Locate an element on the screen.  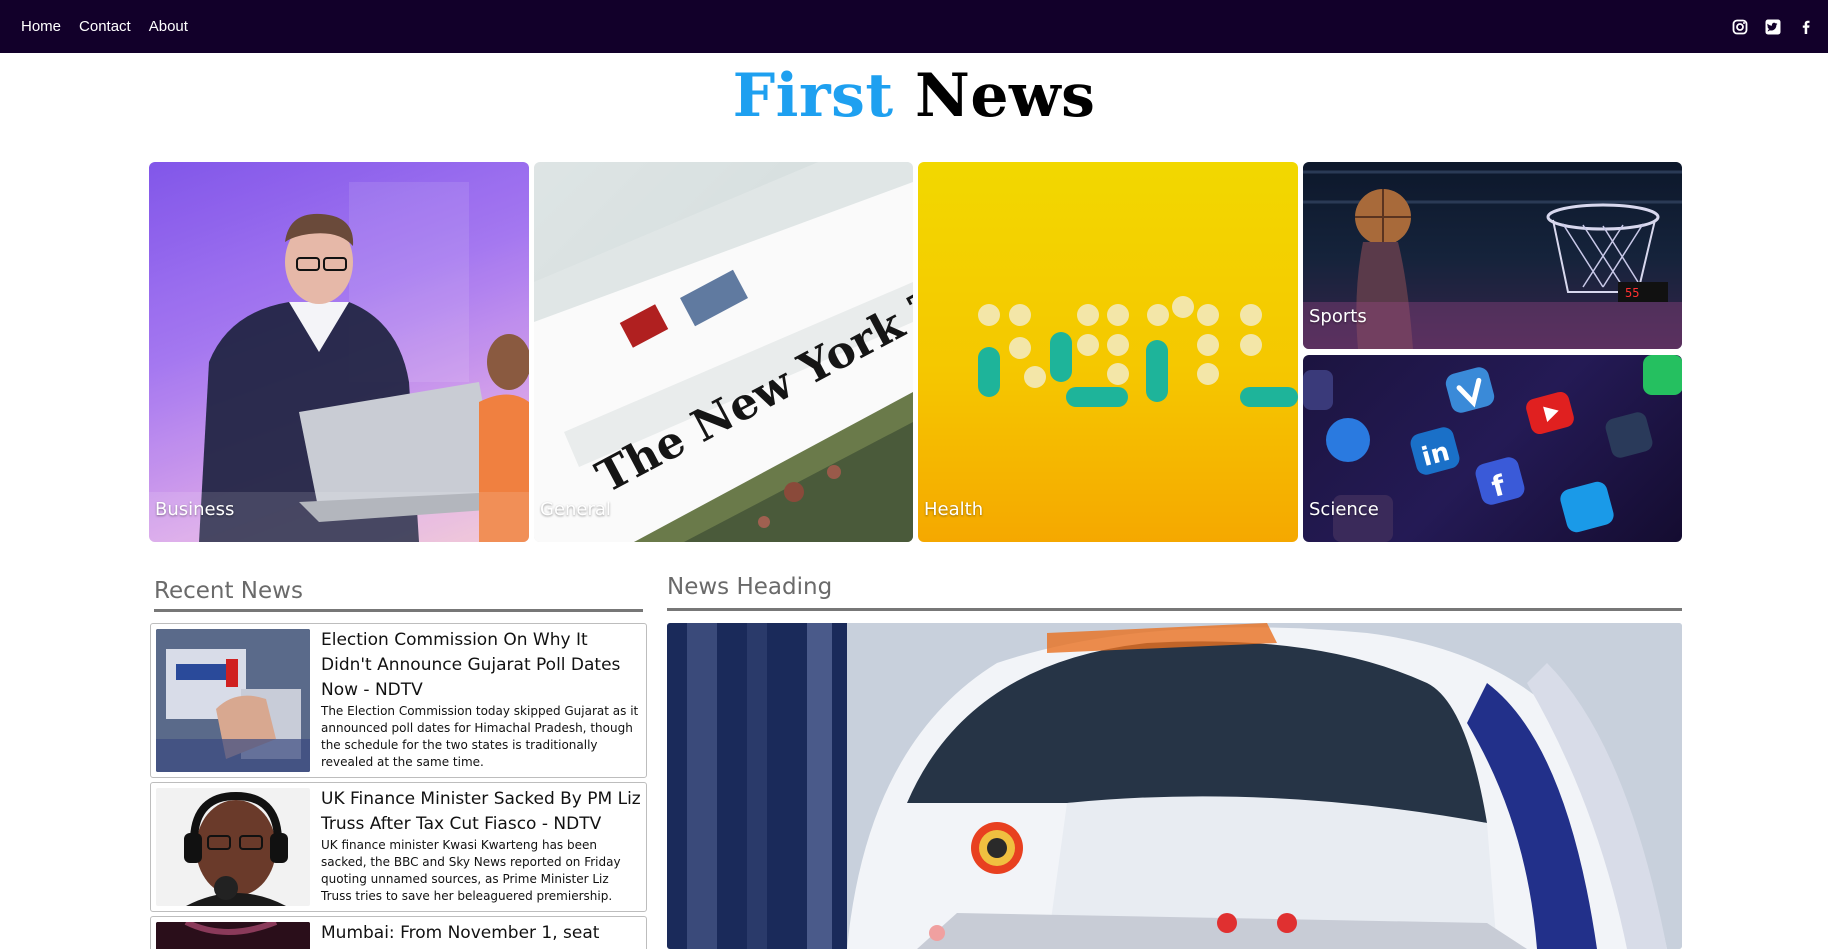
logo-second-word: News is located at coordinates (1005, 96).